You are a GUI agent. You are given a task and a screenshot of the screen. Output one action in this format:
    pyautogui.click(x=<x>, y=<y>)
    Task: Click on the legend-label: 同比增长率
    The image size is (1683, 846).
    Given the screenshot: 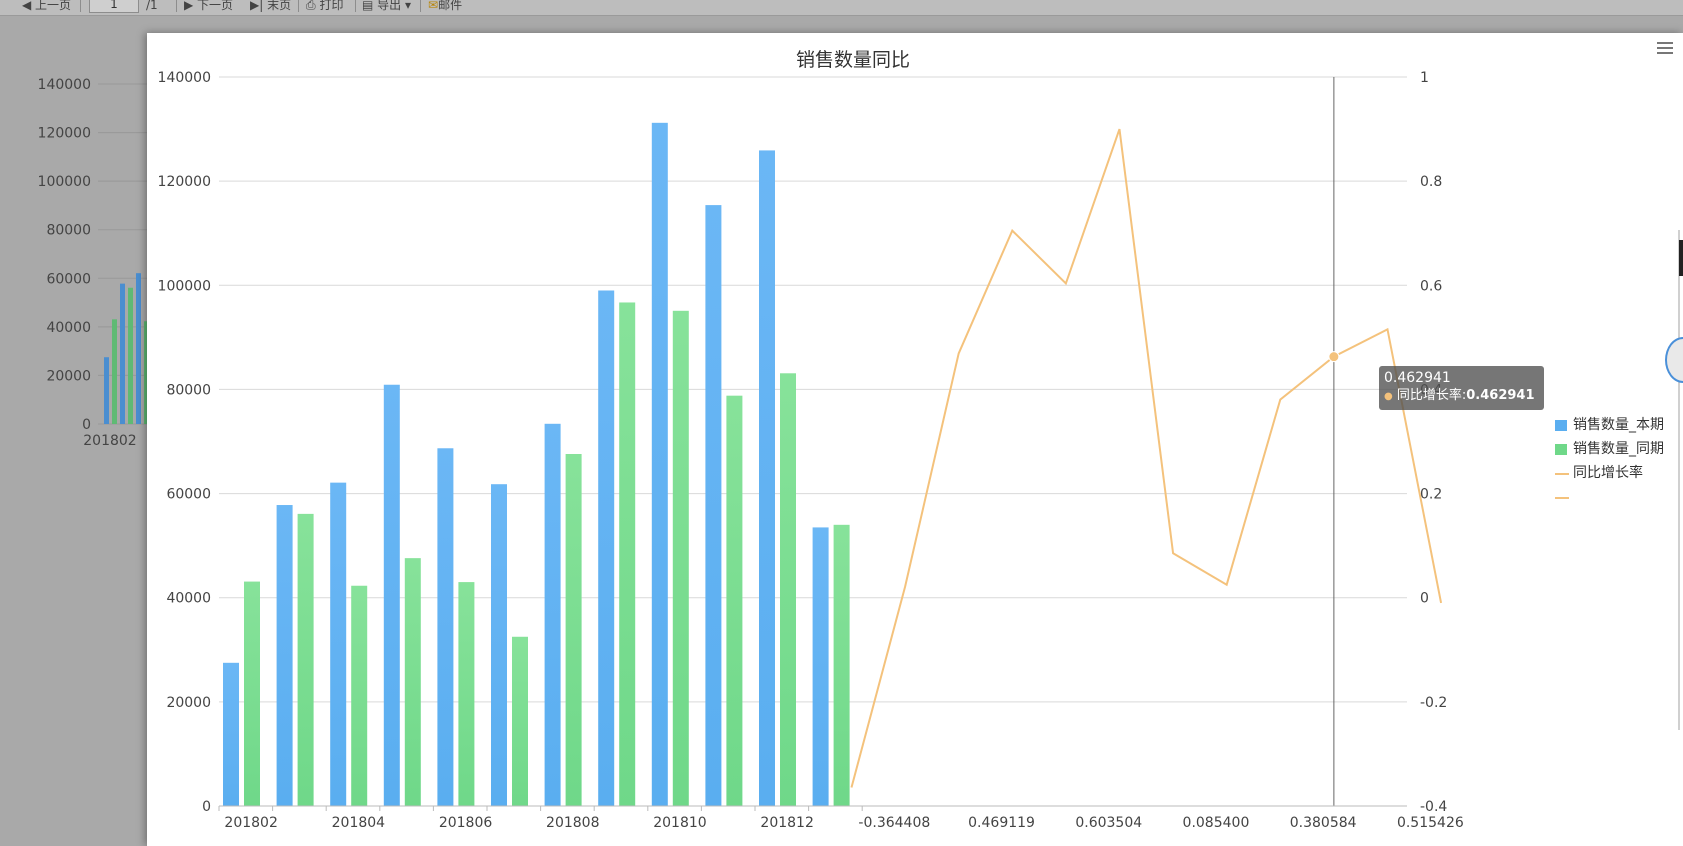 What is the action you would take?
    pyautogui.click(x=1608, y=473)
    